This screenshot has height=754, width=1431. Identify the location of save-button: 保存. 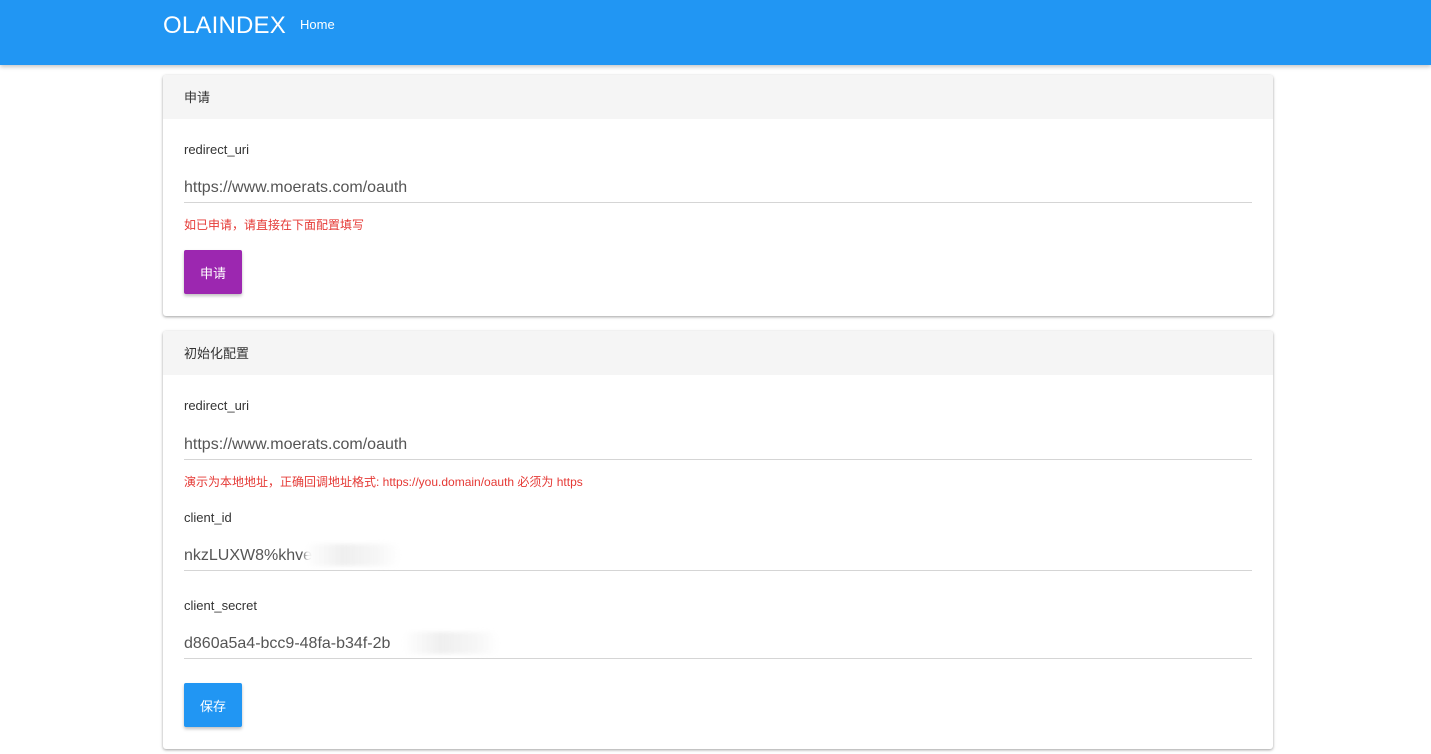
(213, 705).